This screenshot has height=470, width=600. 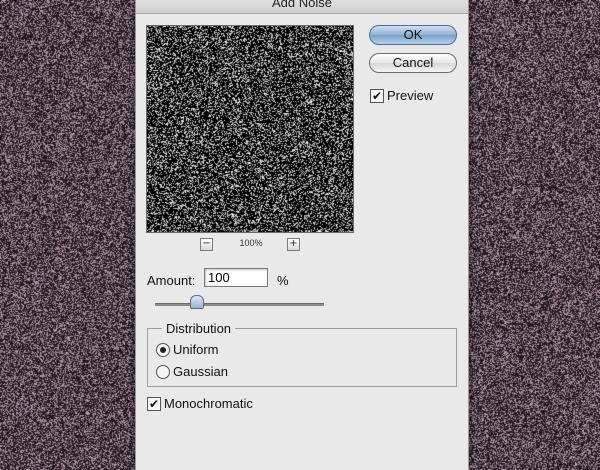 What do you see at coordinates (410, 95) in the screenshot?
I see `preview-label: Preview` at bounding box center [410, 95].